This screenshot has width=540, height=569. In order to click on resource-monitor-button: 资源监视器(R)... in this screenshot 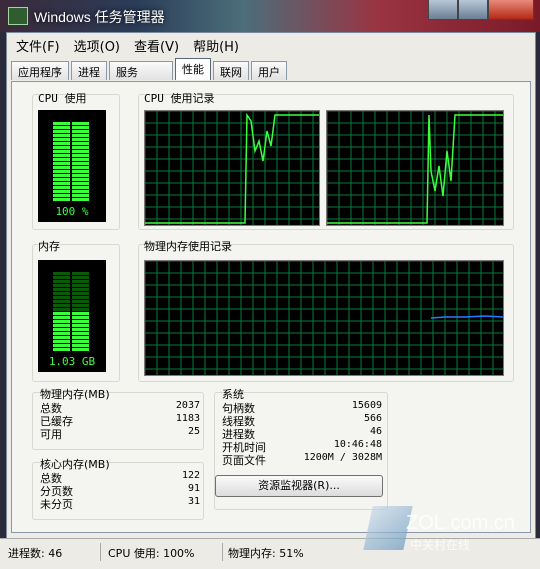, I will do `click(299, 486)`.